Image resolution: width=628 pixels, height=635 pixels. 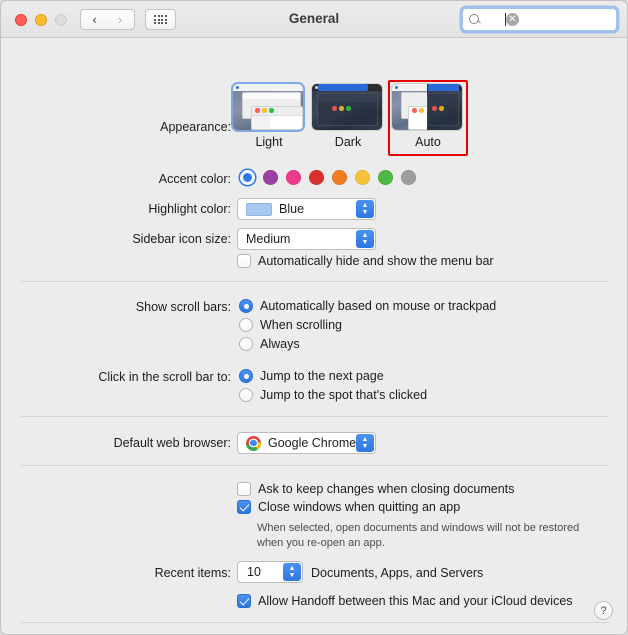 I want to click on default-browser-label: Default web browser:, so click(x=172, y=443).